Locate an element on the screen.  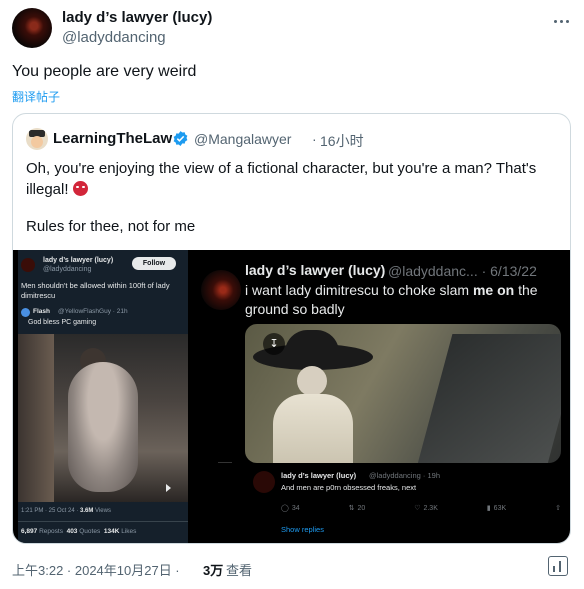
media-left-quotes-label: Quotes is located at coordinates (90, 531).